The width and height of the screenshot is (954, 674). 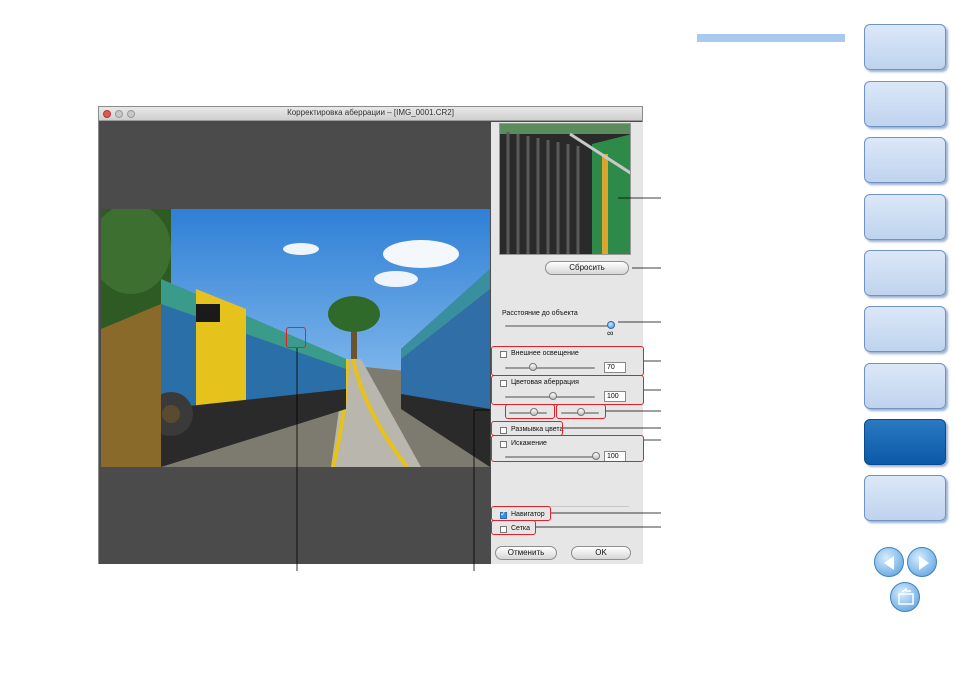 I want to click on side-tab-8-active, so click(x=905, y=442).